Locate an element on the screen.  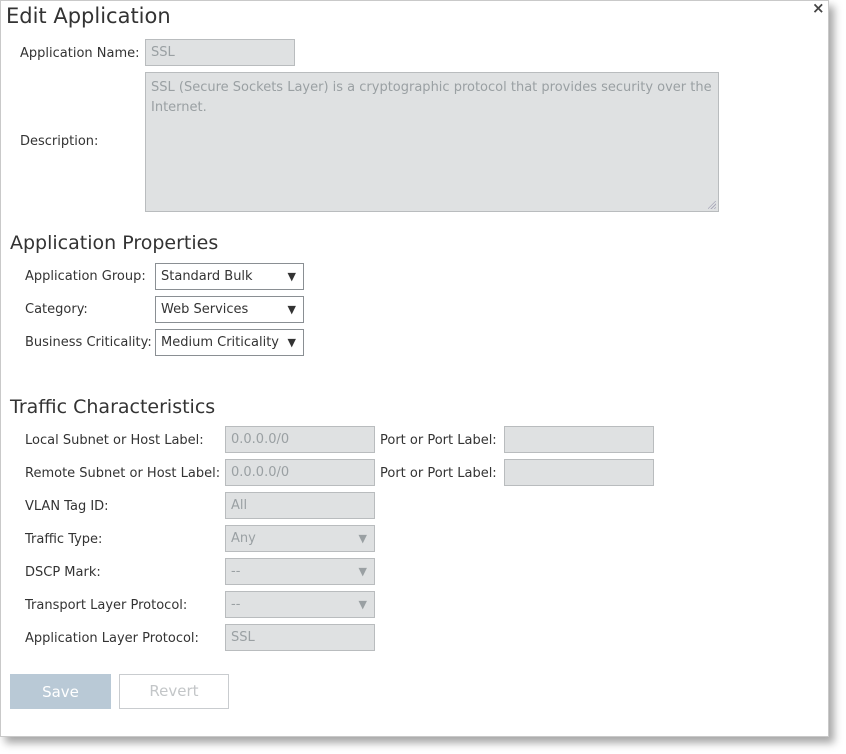
vlan-tag-label: VLAN Tag ID: is located at coordinates (67, 506).